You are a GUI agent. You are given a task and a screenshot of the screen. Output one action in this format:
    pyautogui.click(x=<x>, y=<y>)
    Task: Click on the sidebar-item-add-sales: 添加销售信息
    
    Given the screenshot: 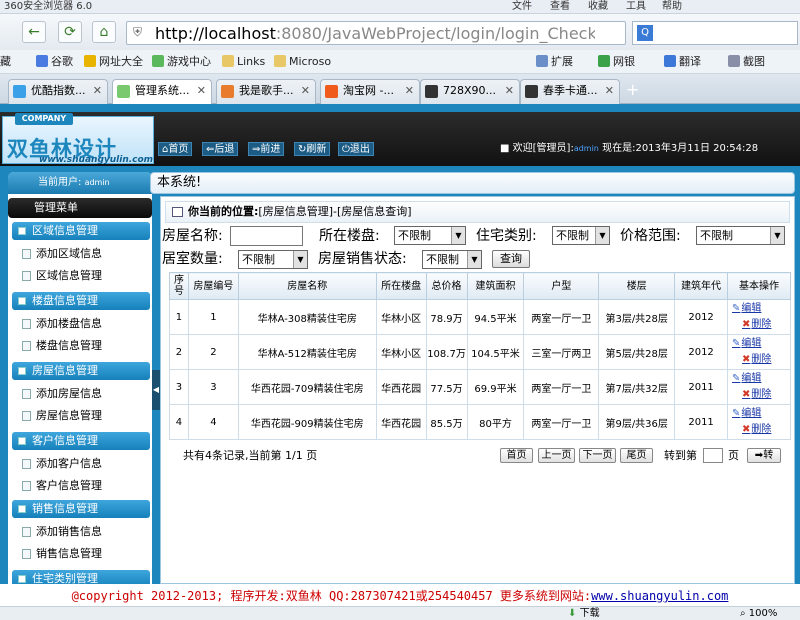 What is the action you would take?
    pyautogui.click(x=62, y=532)
    